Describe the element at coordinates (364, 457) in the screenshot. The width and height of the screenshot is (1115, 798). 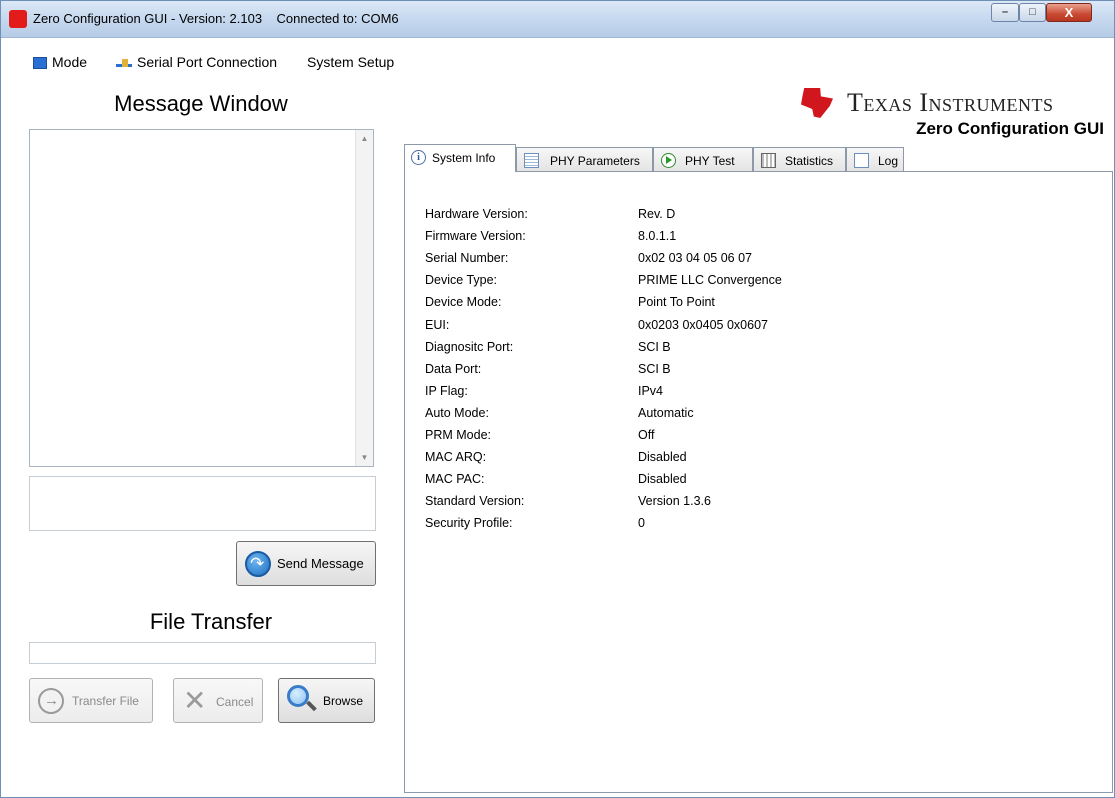
I see `scroll-down-icon: ▼` at that location.